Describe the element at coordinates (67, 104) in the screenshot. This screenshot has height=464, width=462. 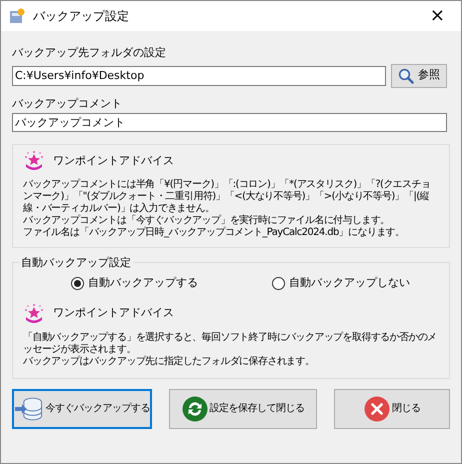
I see `field-label: バックアップコメント` at that location.